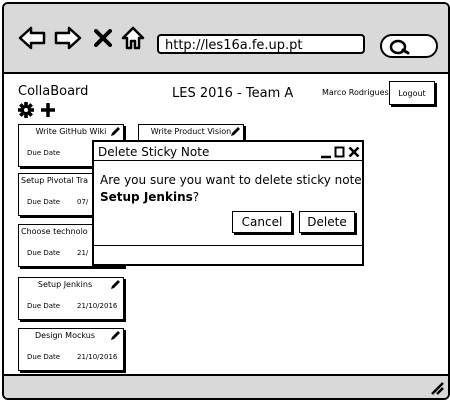 This screenshot has height=400, width=450. I want to click on cancel-button: Cancel, so click(262, 222).